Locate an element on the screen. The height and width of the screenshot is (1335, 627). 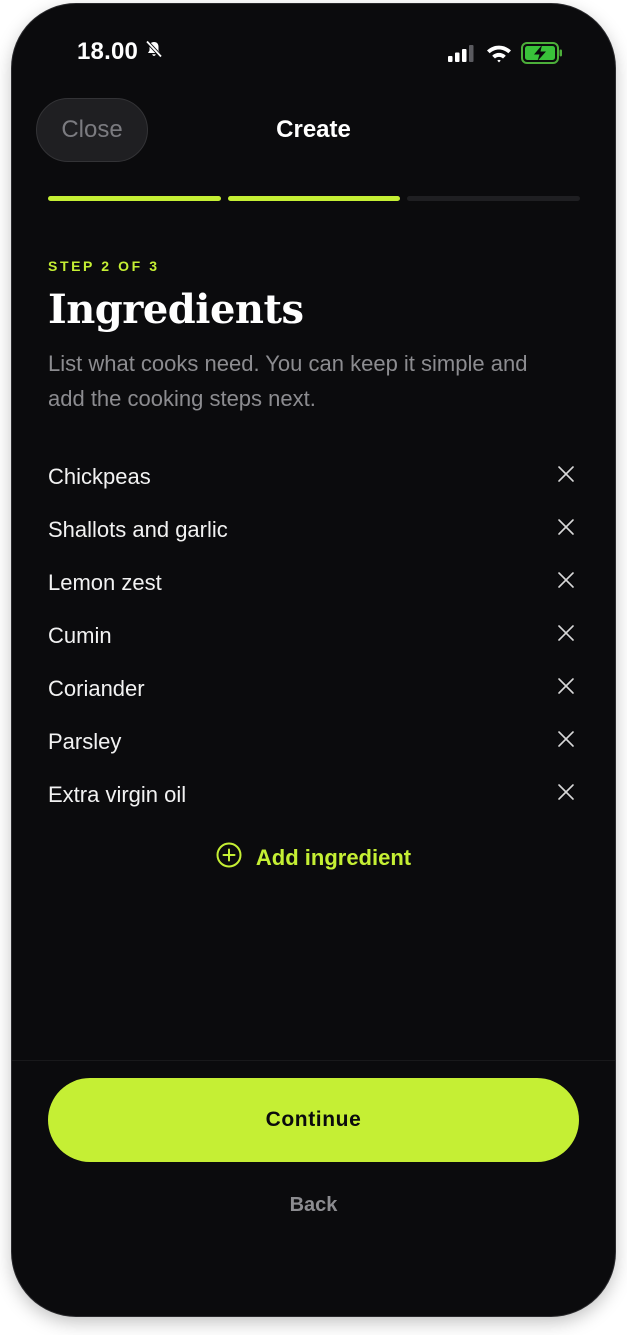
continue-button: Continue is located at coordinates (313, 1120).